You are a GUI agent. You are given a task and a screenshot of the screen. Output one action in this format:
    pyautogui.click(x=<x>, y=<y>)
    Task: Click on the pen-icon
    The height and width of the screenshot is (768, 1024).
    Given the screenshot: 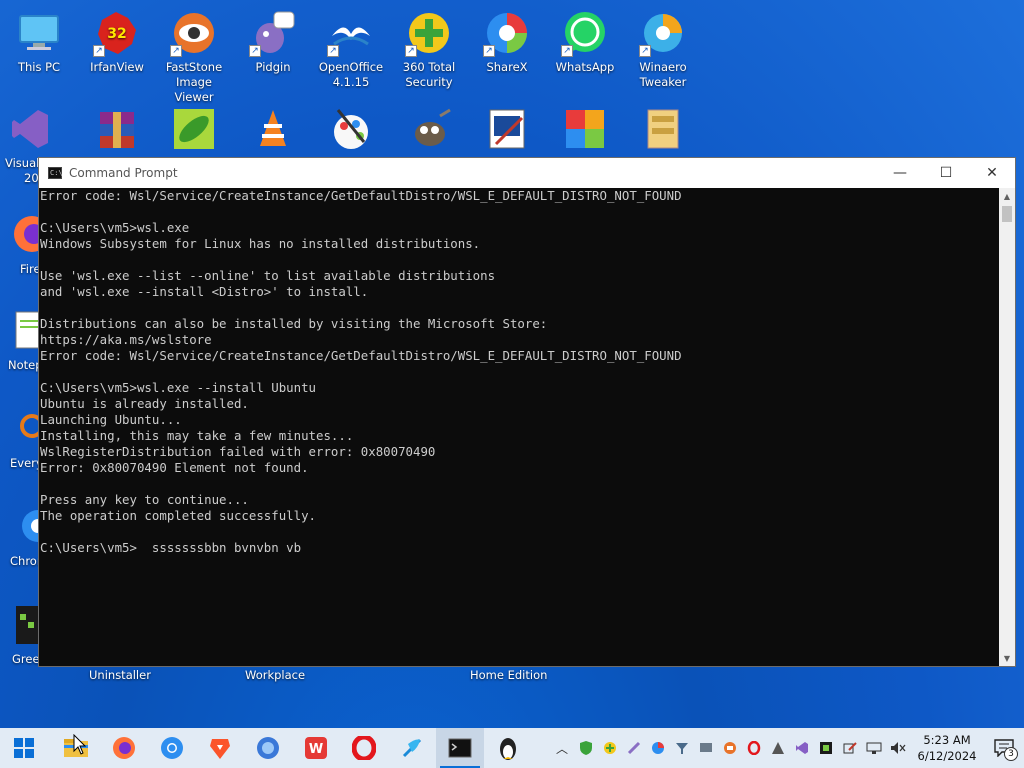 What is the action you would take?
    pyautogui.click(x=634, y=748)
    